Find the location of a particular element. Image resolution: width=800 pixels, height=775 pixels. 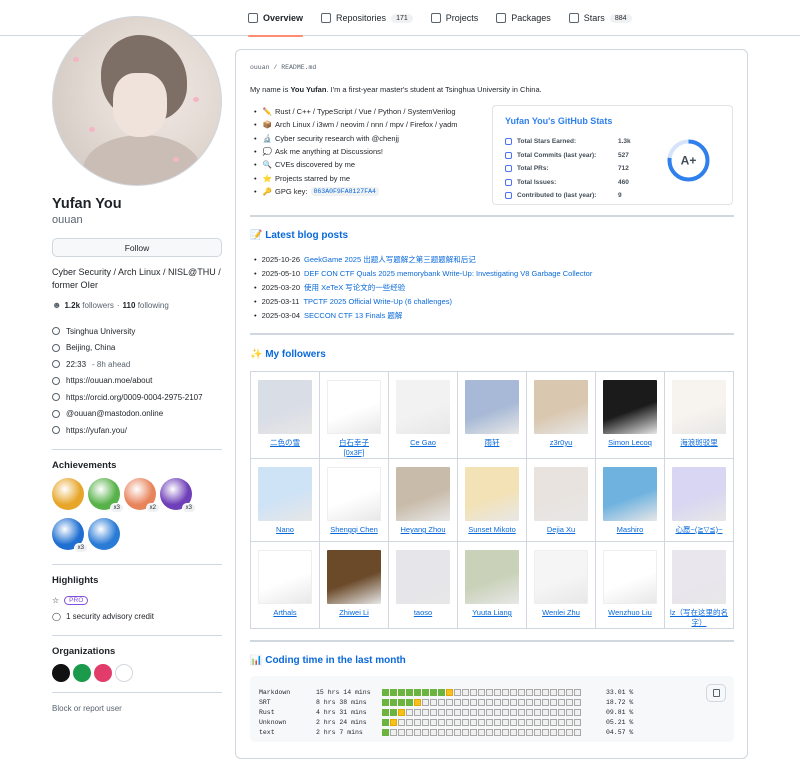

profile-detail-item: https://orcid.org/0009-0004-2975-2107 is located at coordinates (137, 397).